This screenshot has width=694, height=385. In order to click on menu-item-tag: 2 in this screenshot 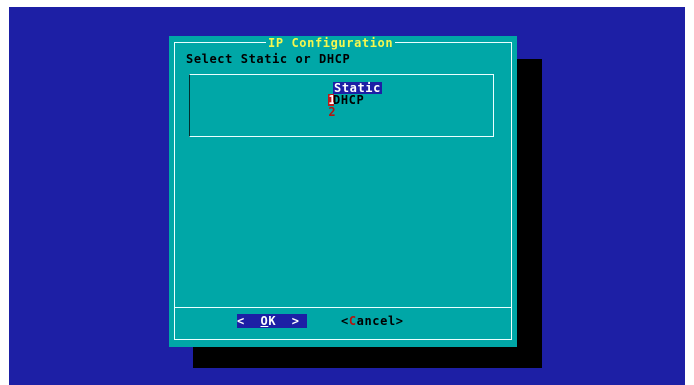, I will do `click(332, 112)`.